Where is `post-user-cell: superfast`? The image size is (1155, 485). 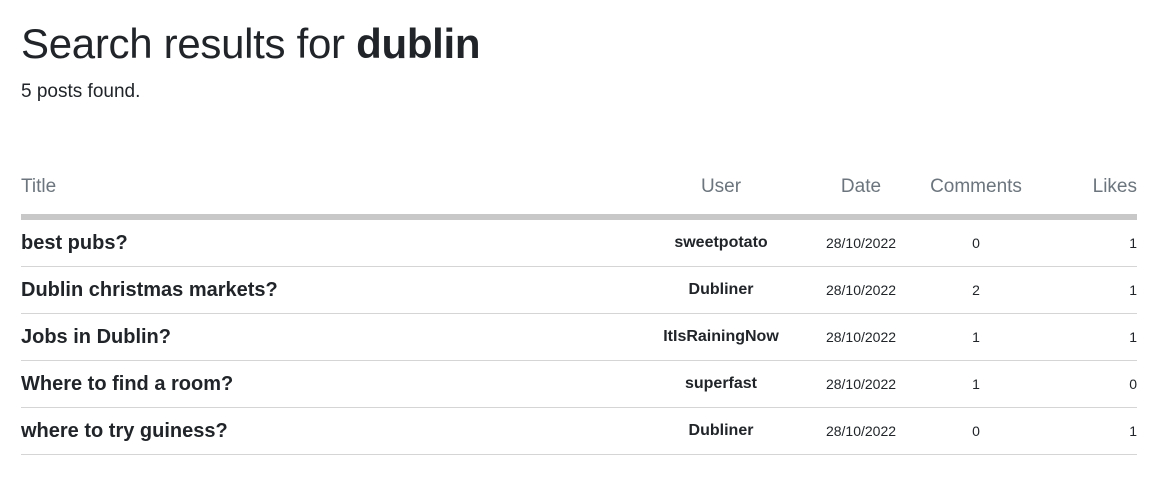 post-user-cell: superfast is located at coordinates (721, 384).